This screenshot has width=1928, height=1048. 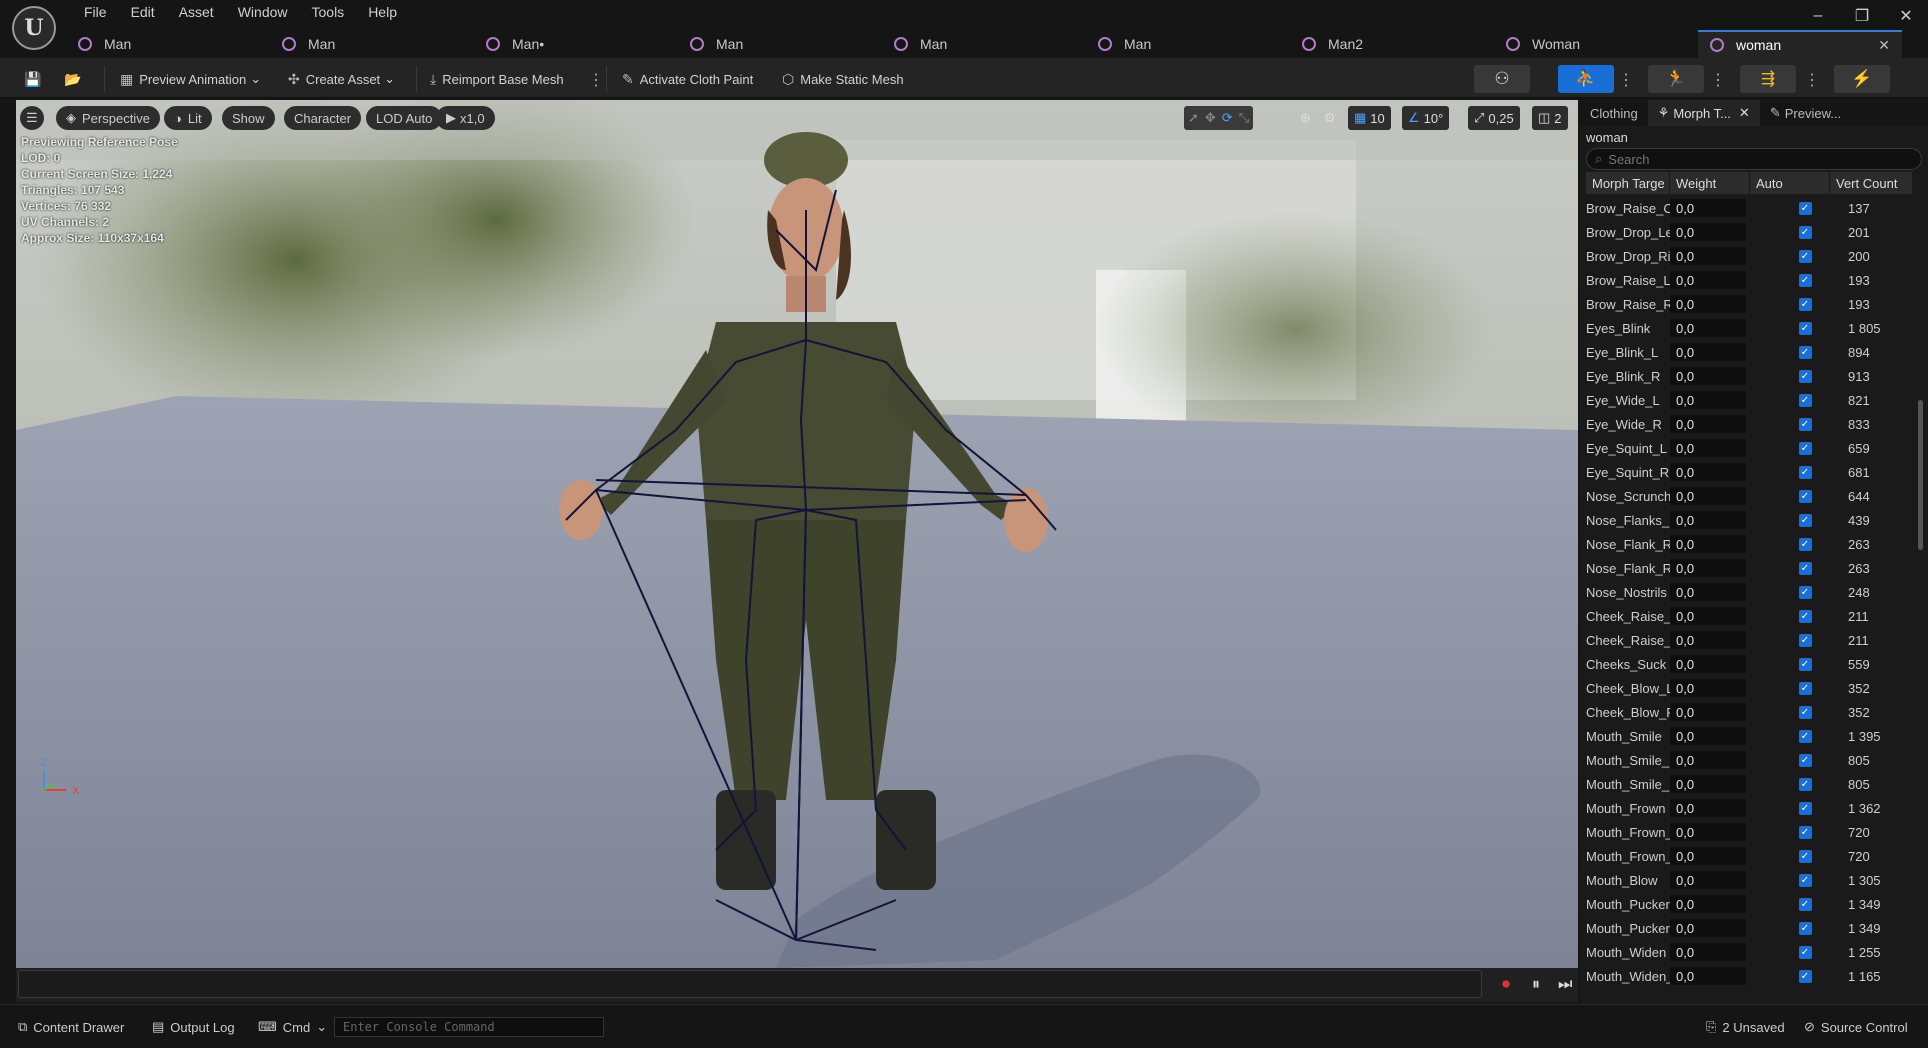 What do you see at coordinates (1210, 118) in the screenshot?
I see `translate-icon: ✥` at bounding box center [1210, 118].